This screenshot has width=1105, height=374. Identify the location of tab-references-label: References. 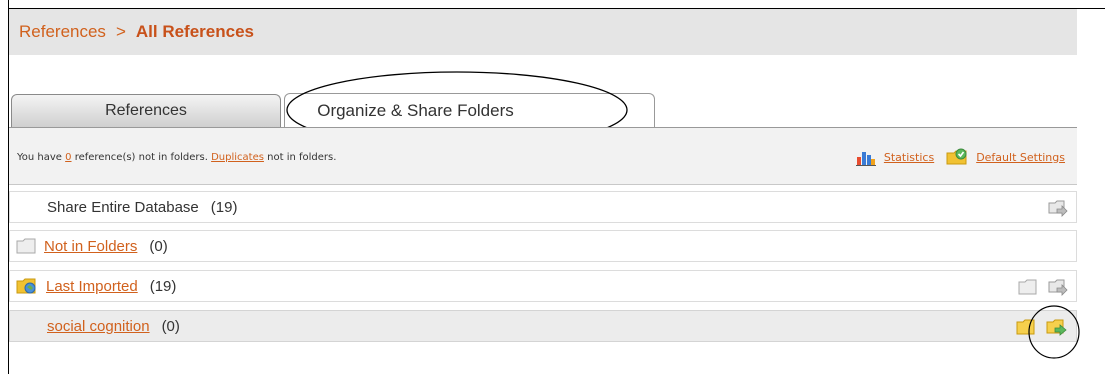
(146, 110).